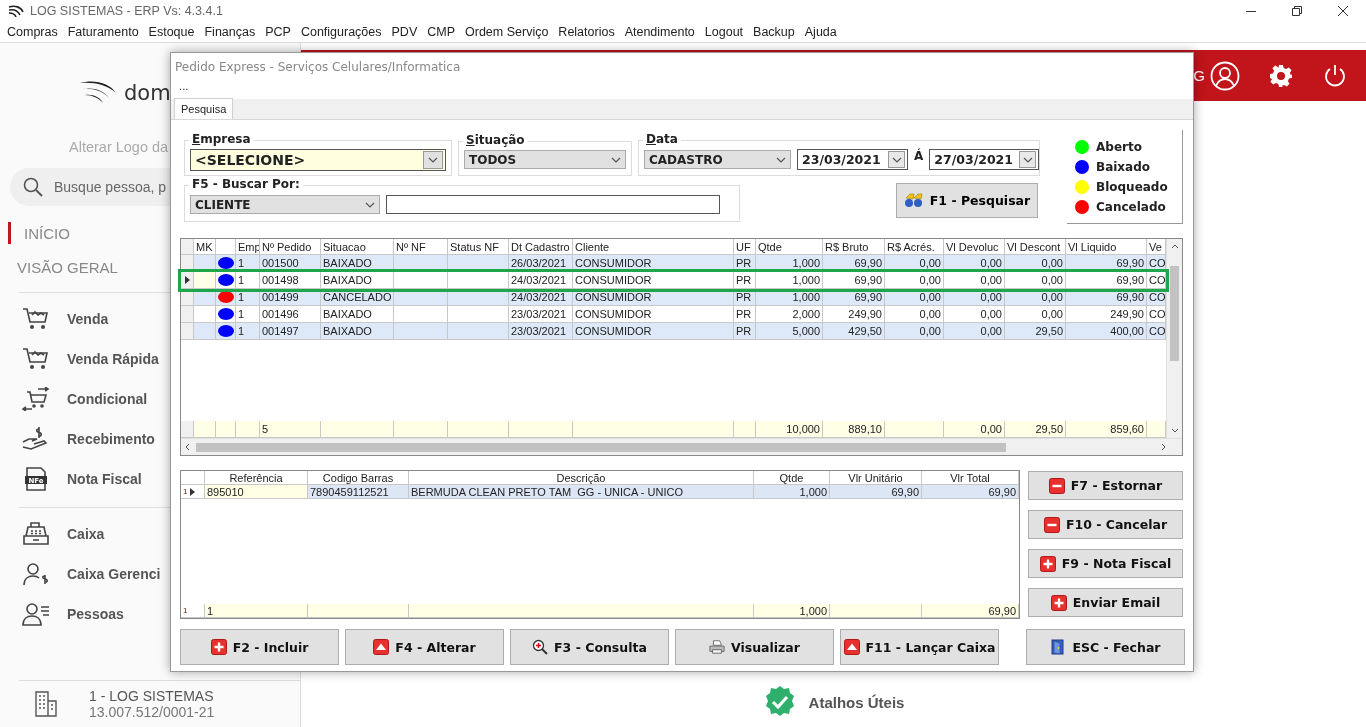  Describe the element at coordinates (1132, 186) in the screenshot. I see `legend-label: Bloqueado` at that location.